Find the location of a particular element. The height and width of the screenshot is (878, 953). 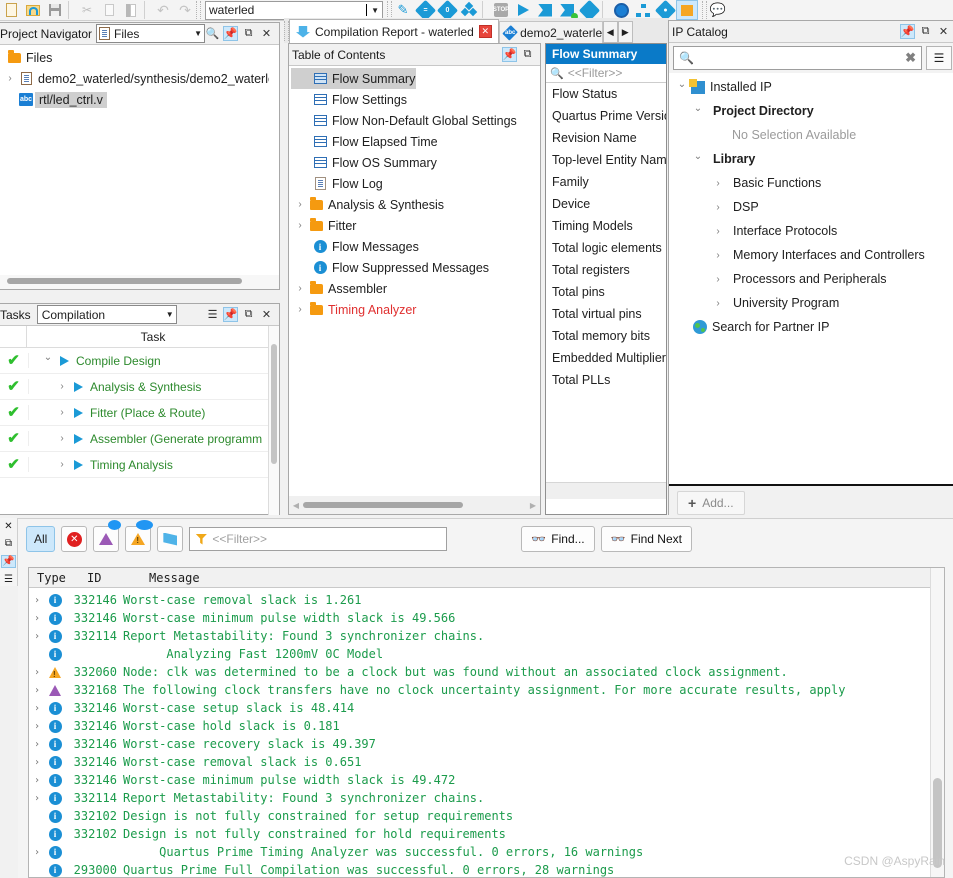

table-row: ✔ Assembler (Generate programm is located at coordinates (139, 439).